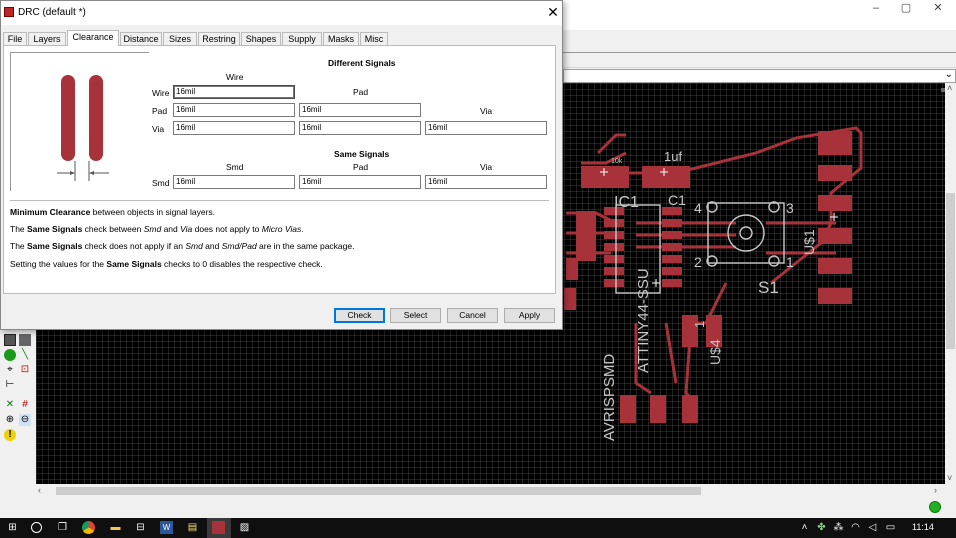  Describe the element at coordinates (906, 8) in the screenshot. I see `maximize-icon: ▢` at that location.